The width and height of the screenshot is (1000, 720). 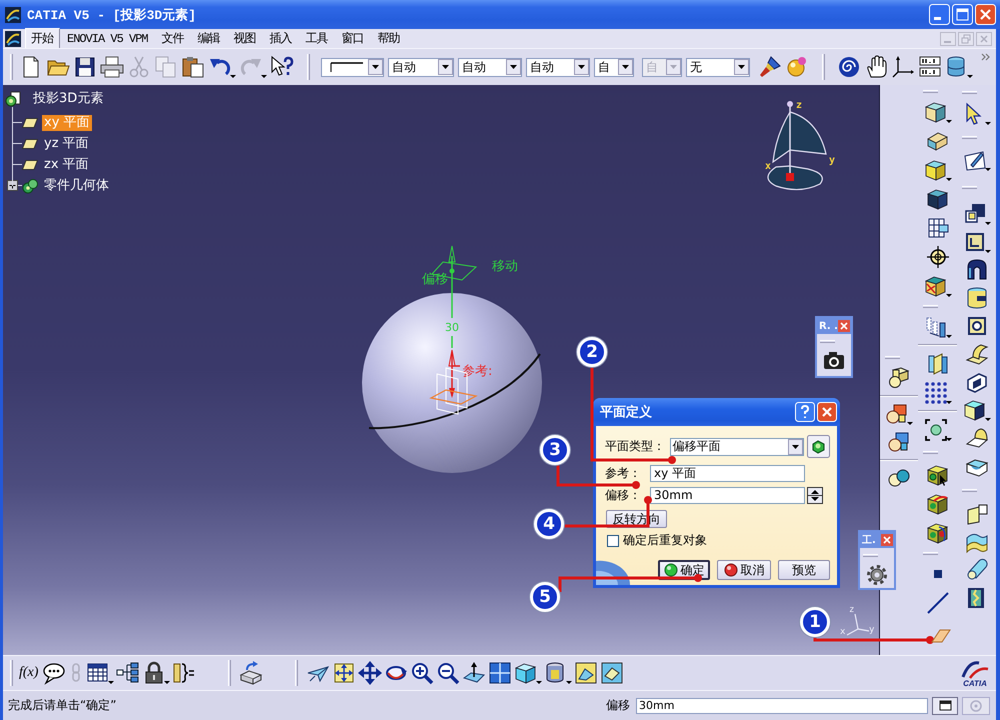 What do you see at coordinates (66, 164) in the screenshot?
I see `tree-item: zx 平面` at bounding box center [66, 164].